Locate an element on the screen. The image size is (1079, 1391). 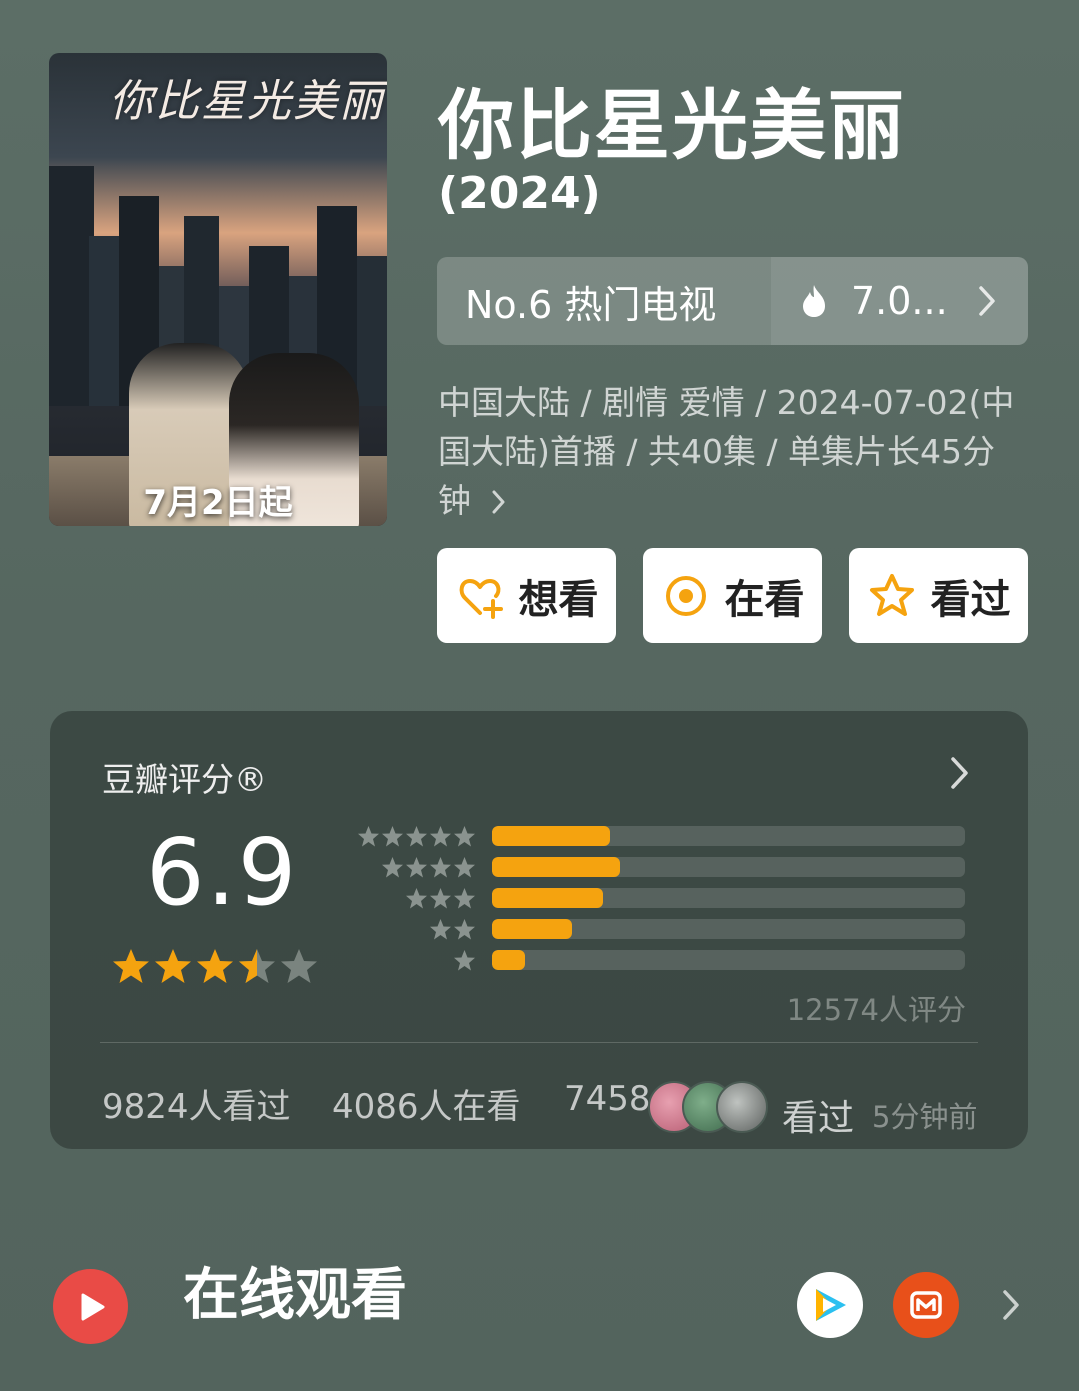
watching-count: 4086人在看 is located at coordinates (426, 1103).